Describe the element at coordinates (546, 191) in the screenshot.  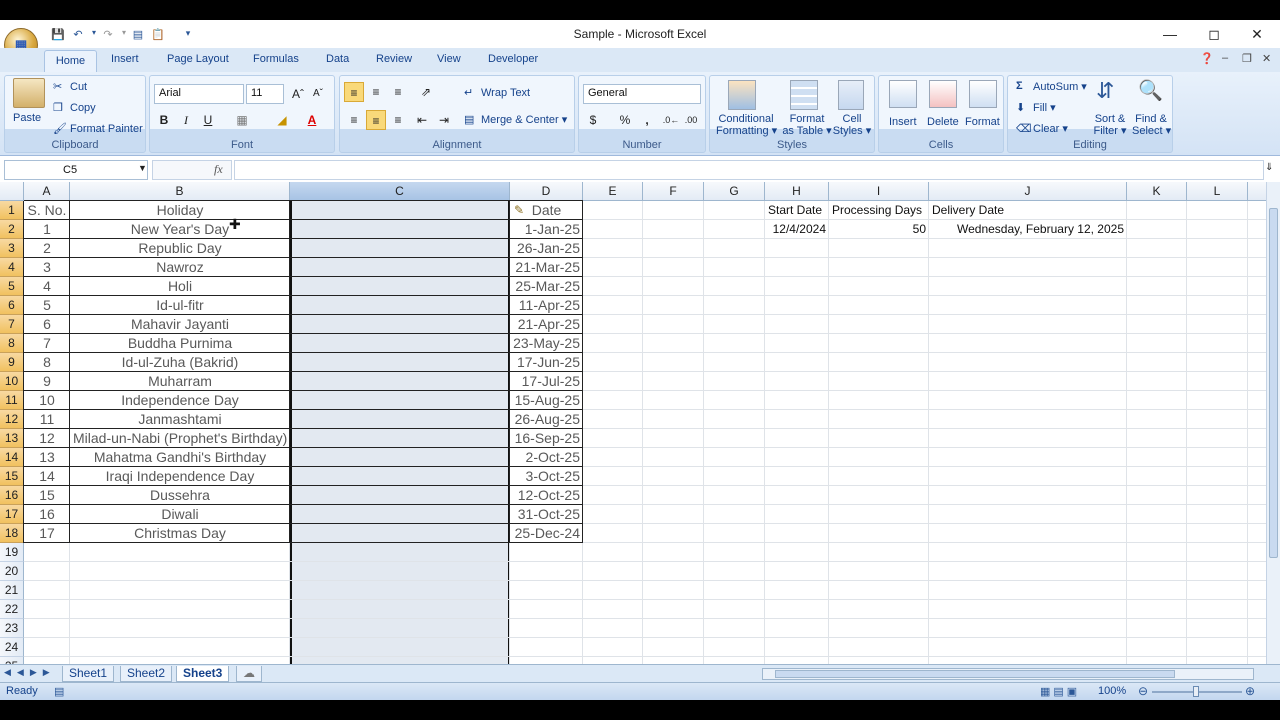
I see `column-header-d: D` at that location.